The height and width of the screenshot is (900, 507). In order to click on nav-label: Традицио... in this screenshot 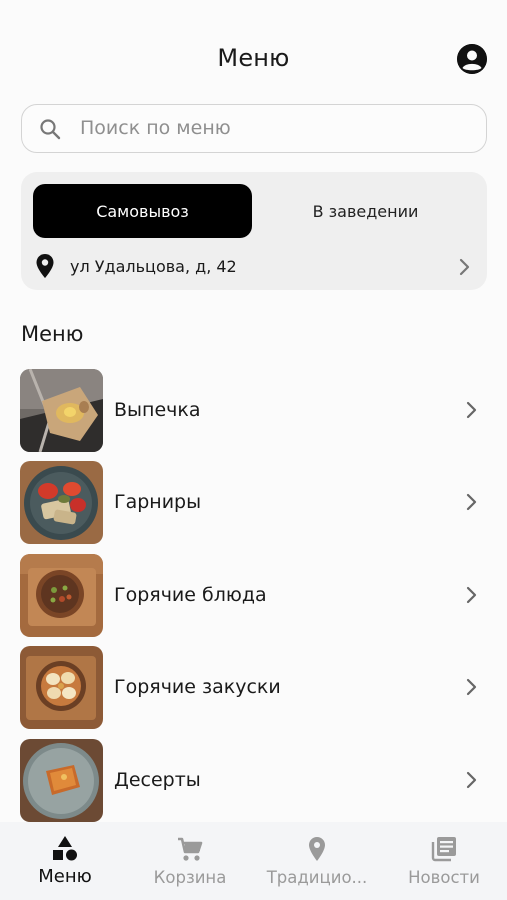, I will do `click(317, 877)`.